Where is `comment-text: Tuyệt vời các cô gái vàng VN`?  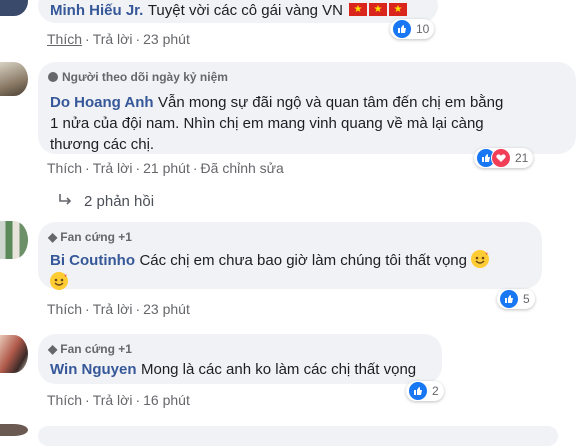 comment-text: Tuyệt vời các cô gái vàng VN is located at coordinates (245, 10).